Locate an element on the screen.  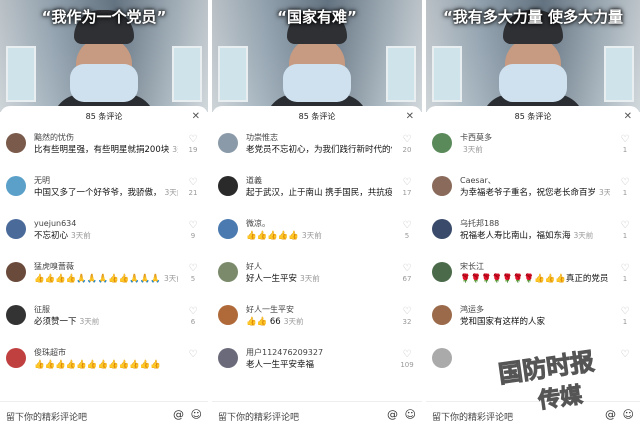
comment-author: 无明 is located at coordinates (106, 180).